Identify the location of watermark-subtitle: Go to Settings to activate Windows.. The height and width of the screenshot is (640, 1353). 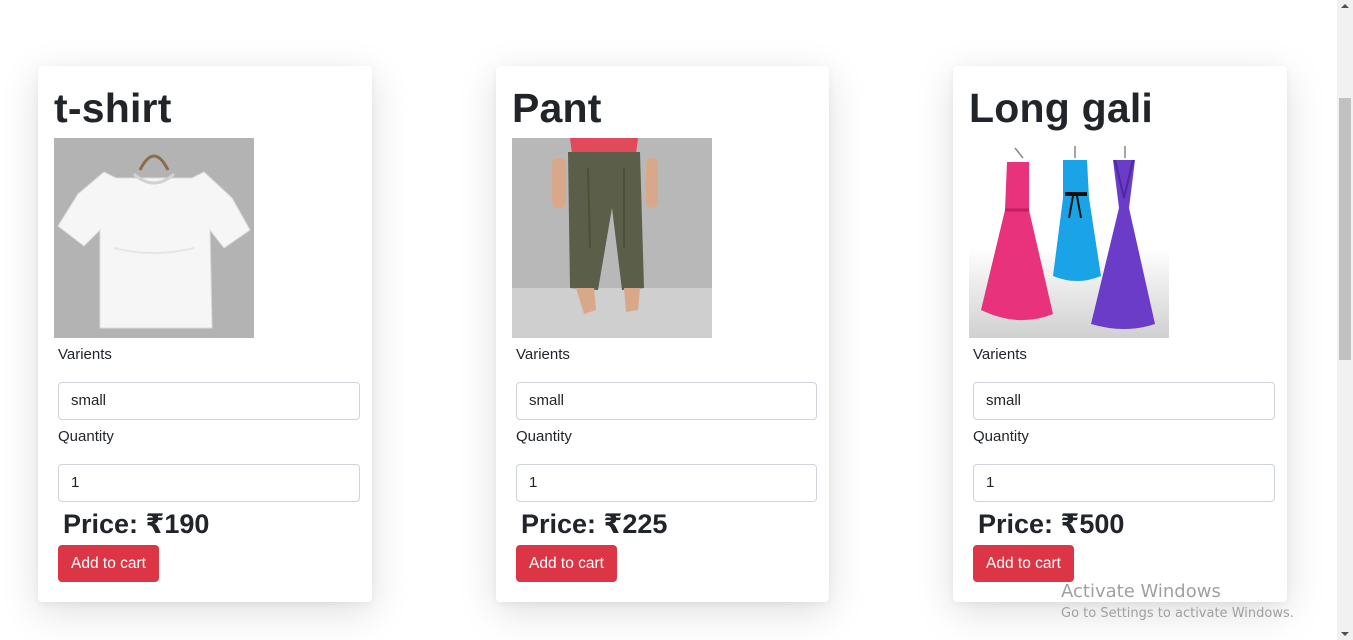
(1177, 613).